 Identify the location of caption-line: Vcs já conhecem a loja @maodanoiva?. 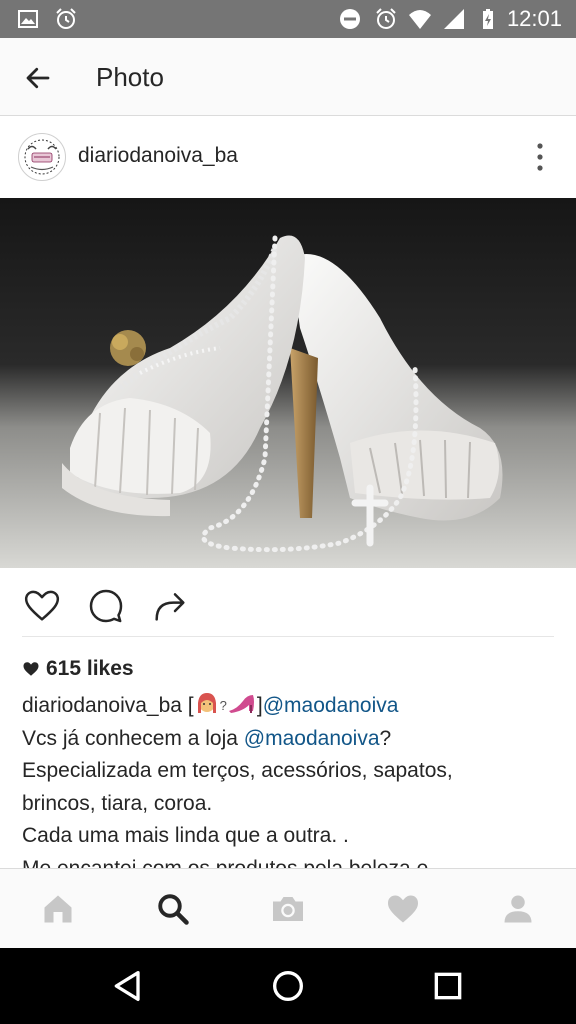
(288, 739).